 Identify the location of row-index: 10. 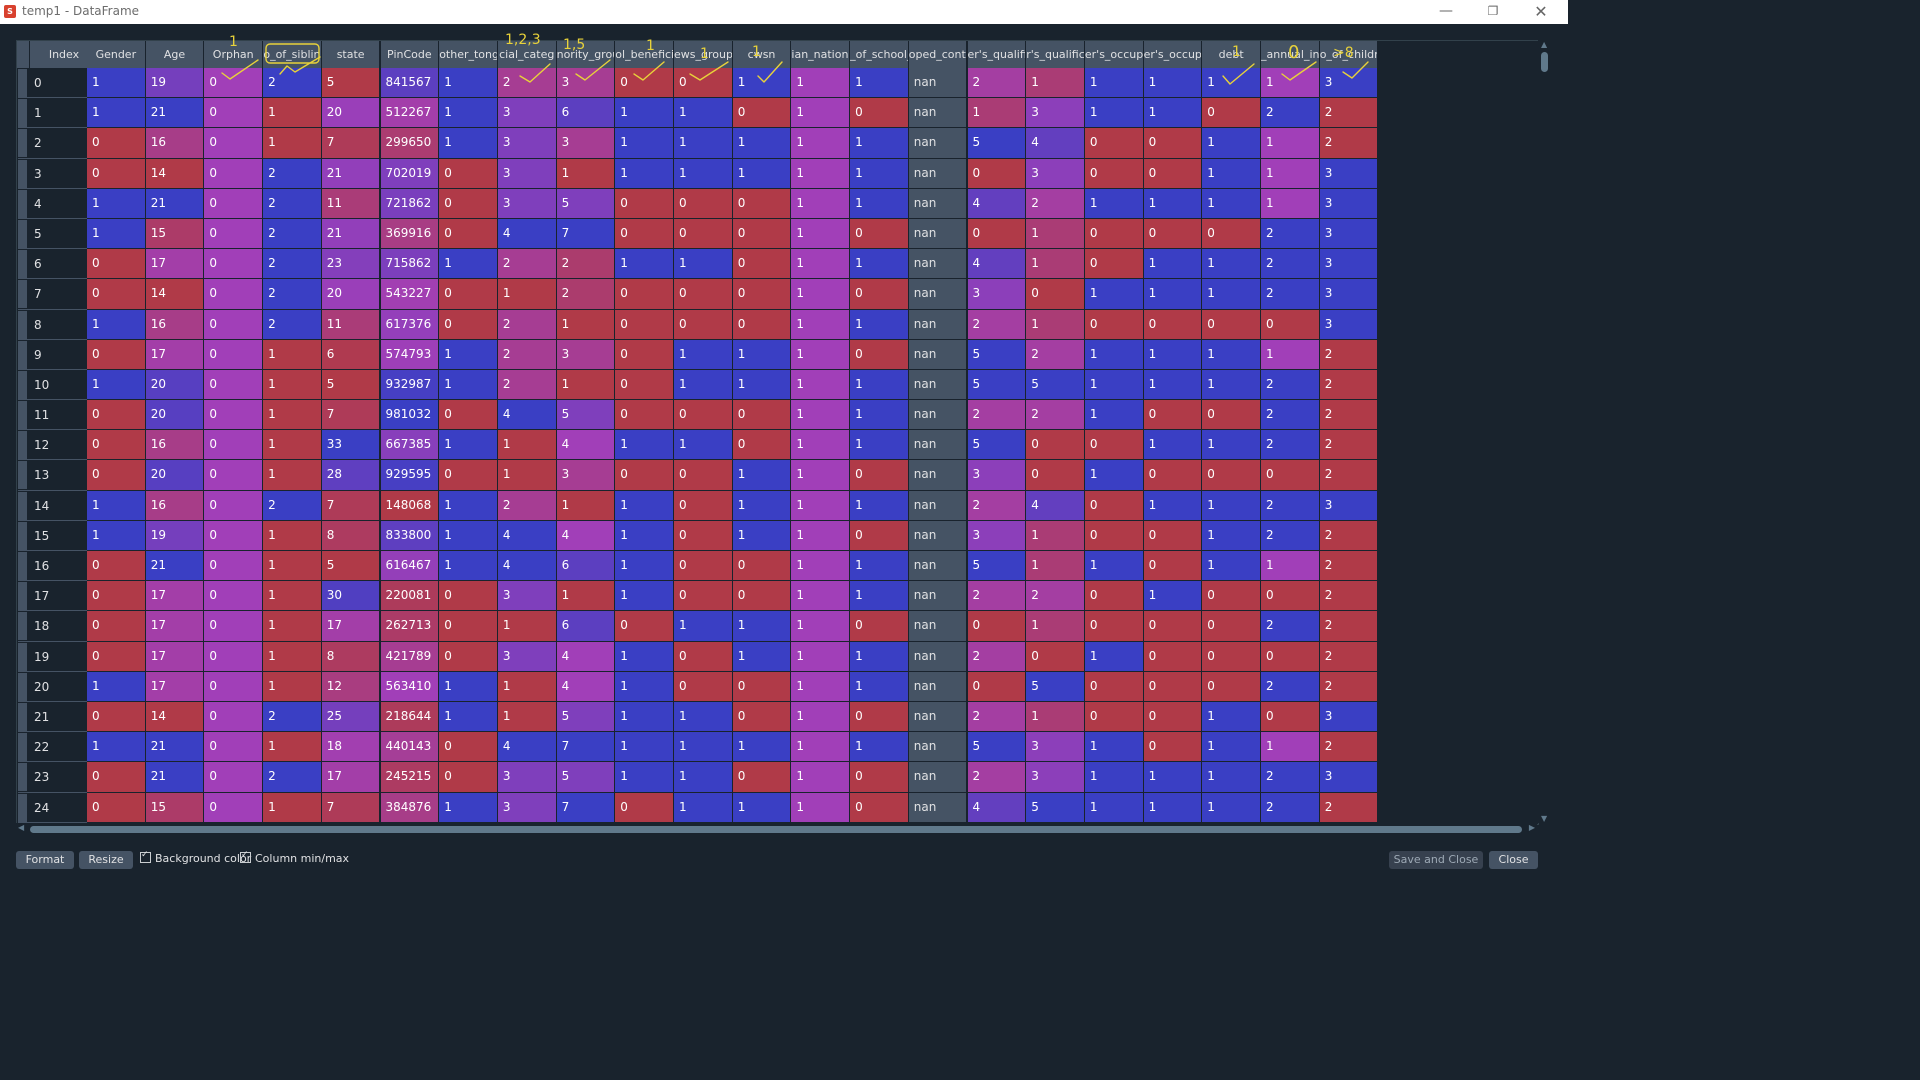
(58, 385).